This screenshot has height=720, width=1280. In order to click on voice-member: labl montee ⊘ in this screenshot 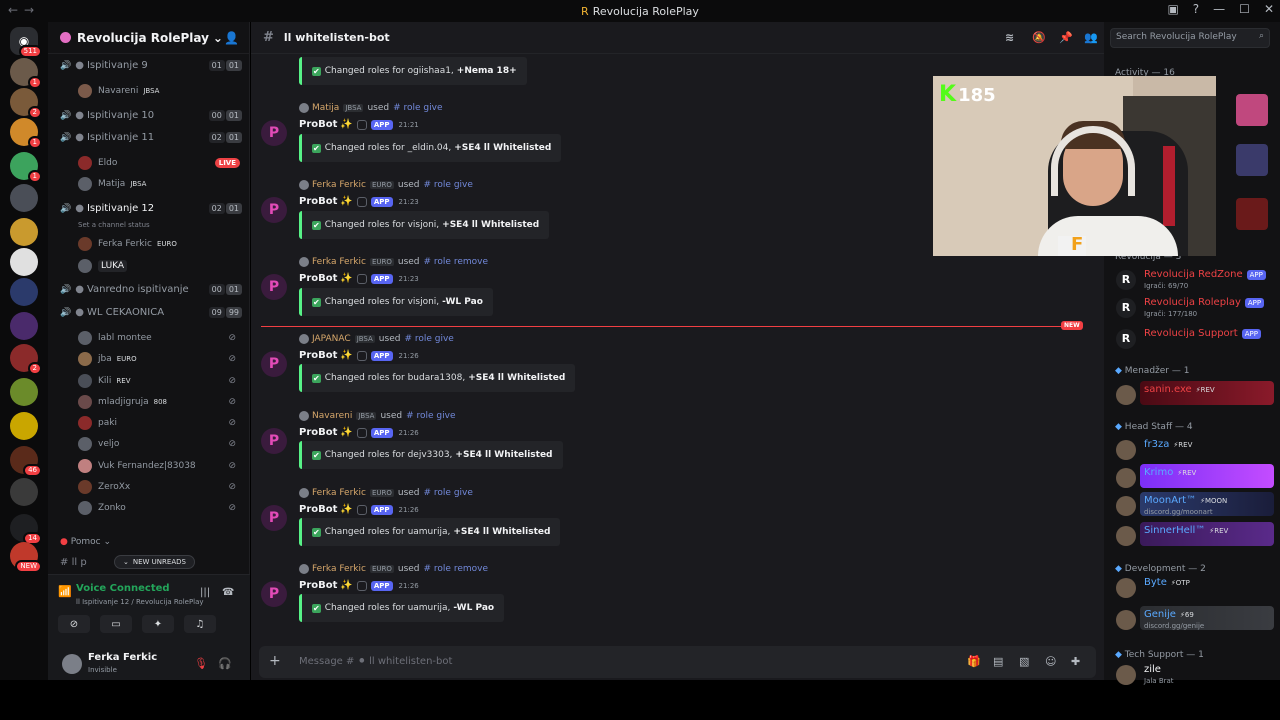, I will do `click(160, 338)`.